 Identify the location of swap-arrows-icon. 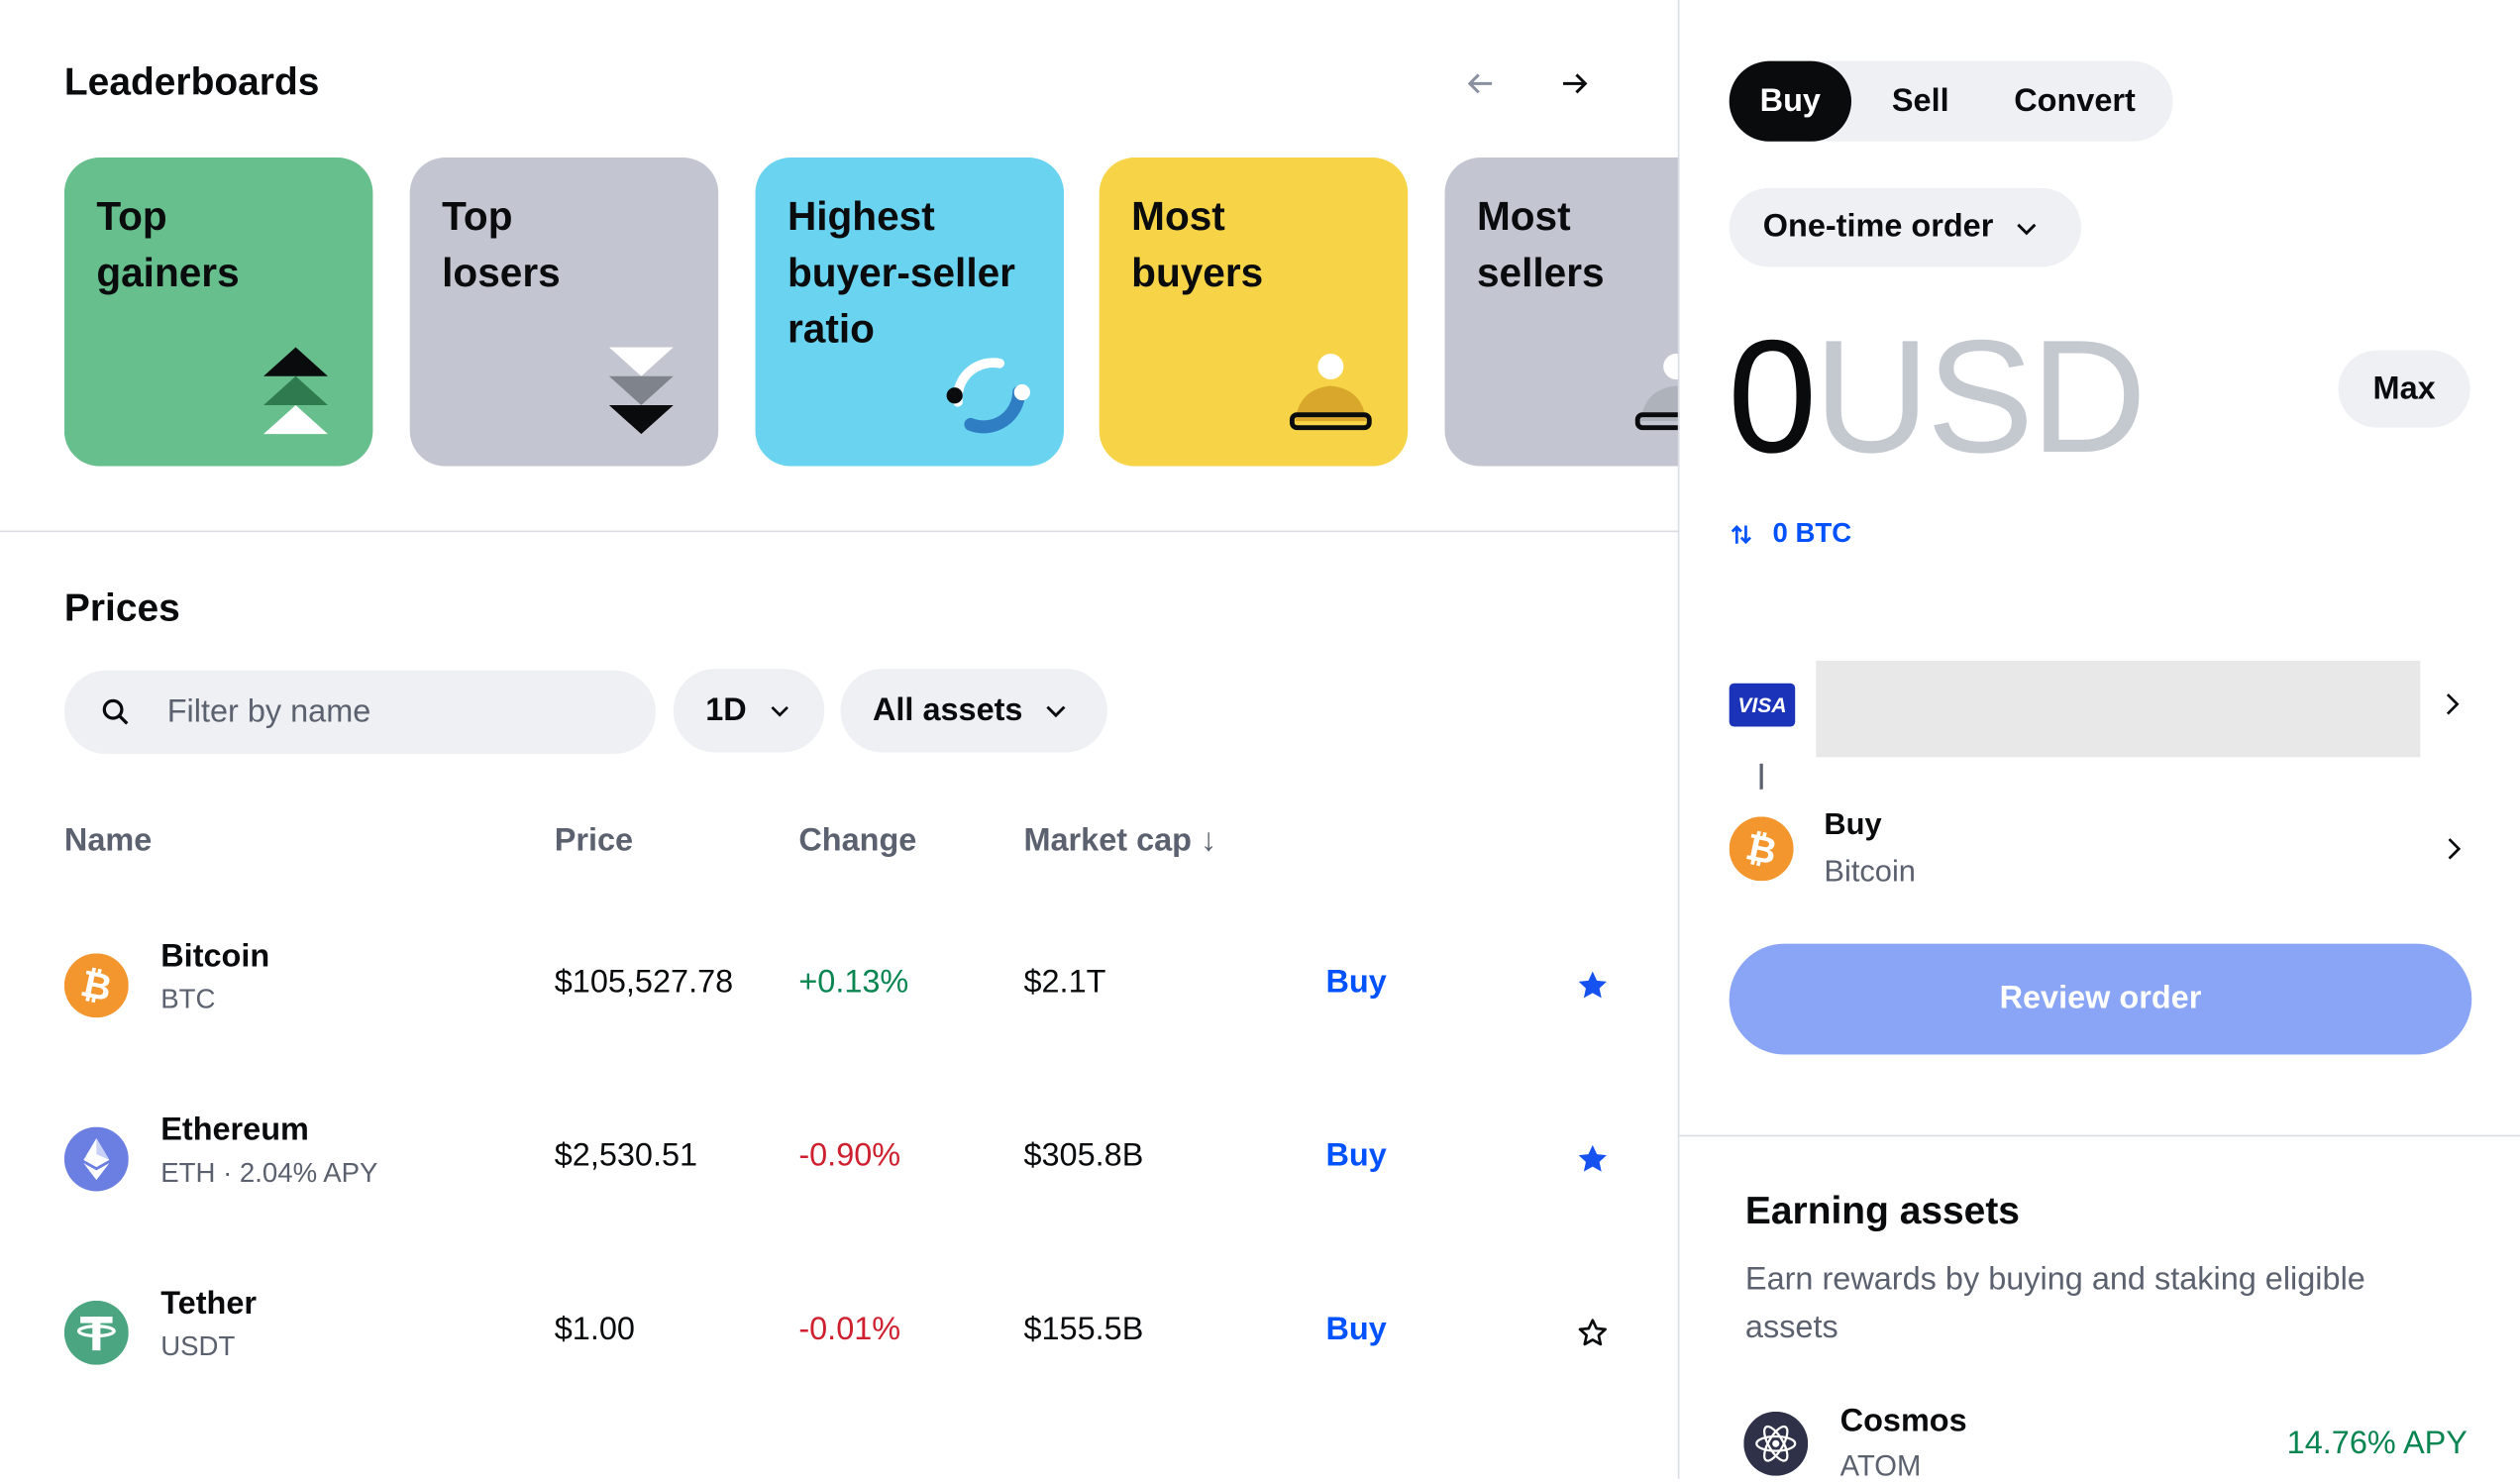
(1741, 534).